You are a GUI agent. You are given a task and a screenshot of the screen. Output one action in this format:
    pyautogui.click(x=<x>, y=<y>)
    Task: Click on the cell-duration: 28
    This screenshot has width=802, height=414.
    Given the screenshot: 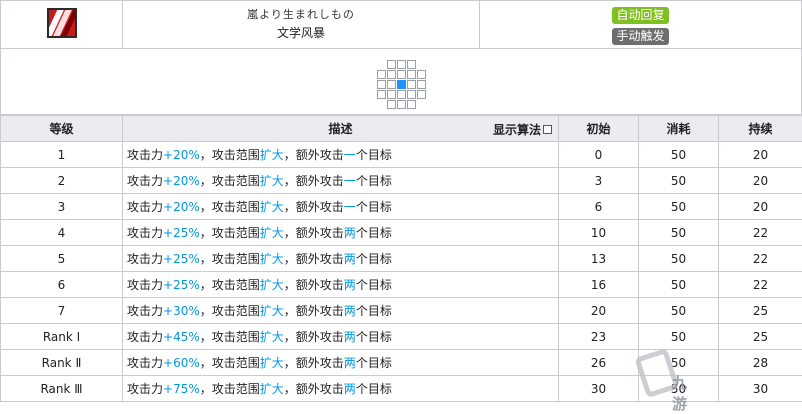 What is the action you would take?
    pyautogui.click(x=760, y=363)
    